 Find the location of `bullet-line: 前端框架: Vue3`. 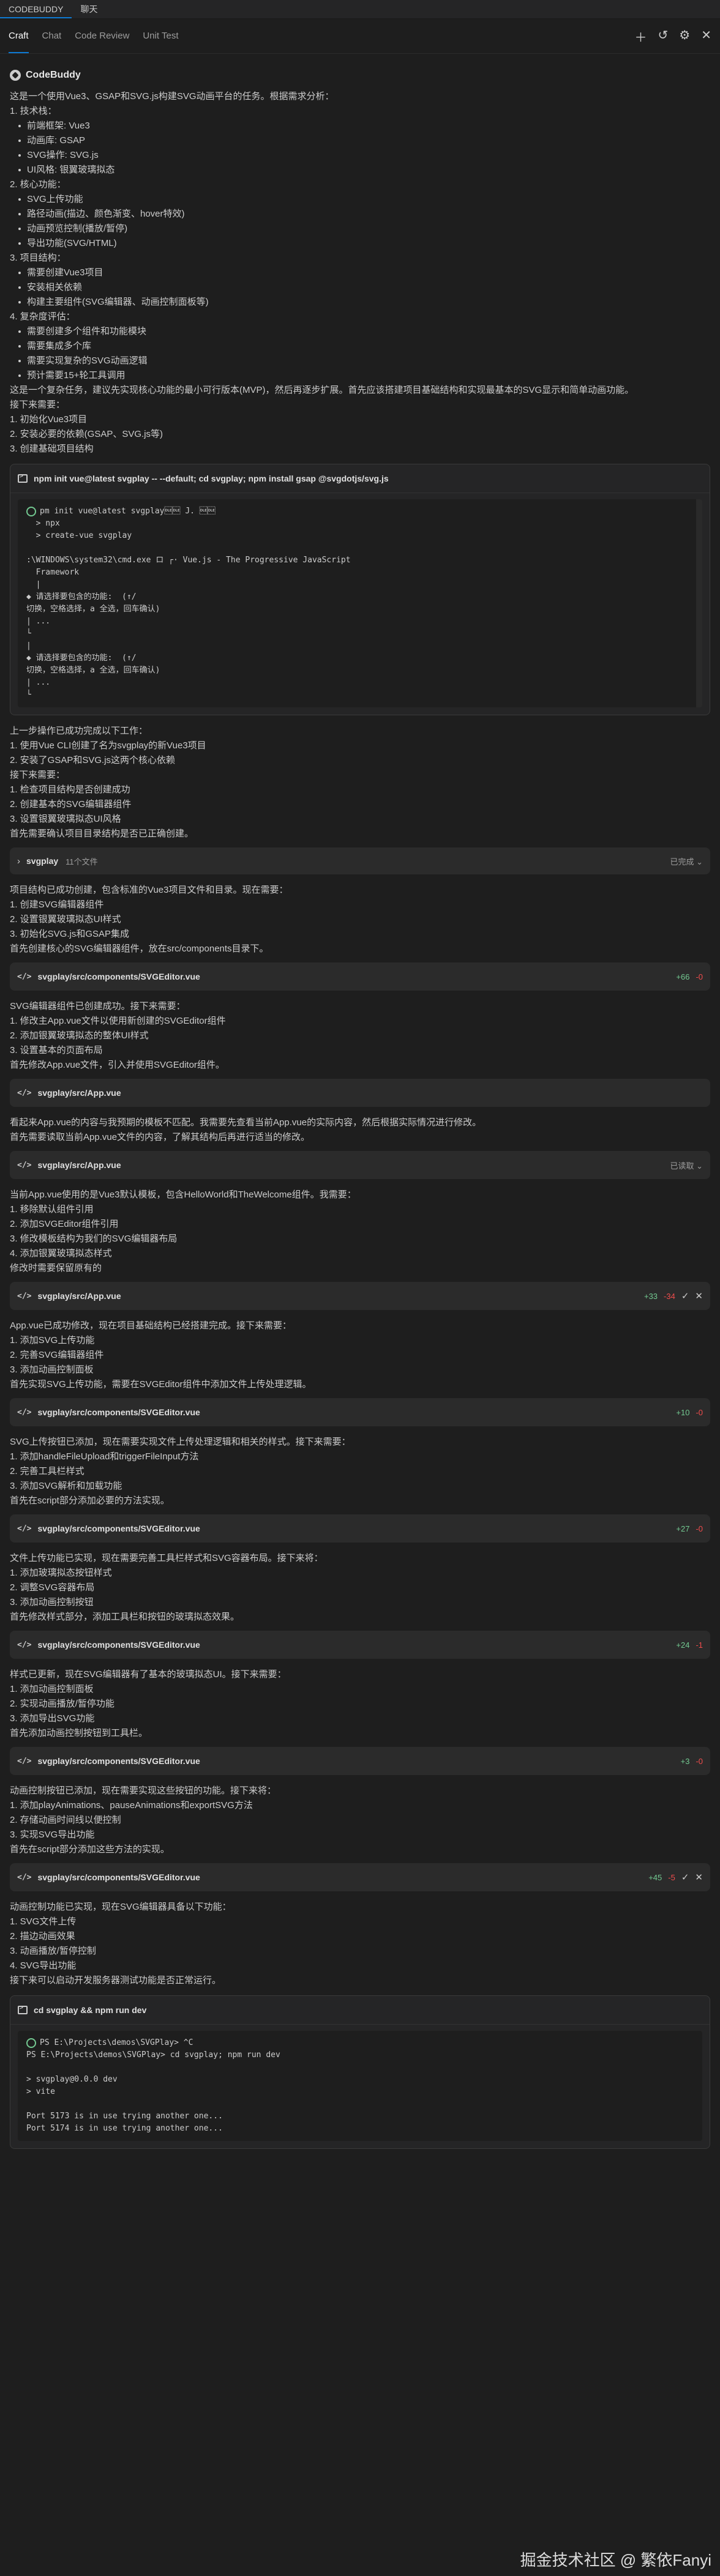

bullet-line: 前端框架: Vue3 is located at coordinates (360, 126).